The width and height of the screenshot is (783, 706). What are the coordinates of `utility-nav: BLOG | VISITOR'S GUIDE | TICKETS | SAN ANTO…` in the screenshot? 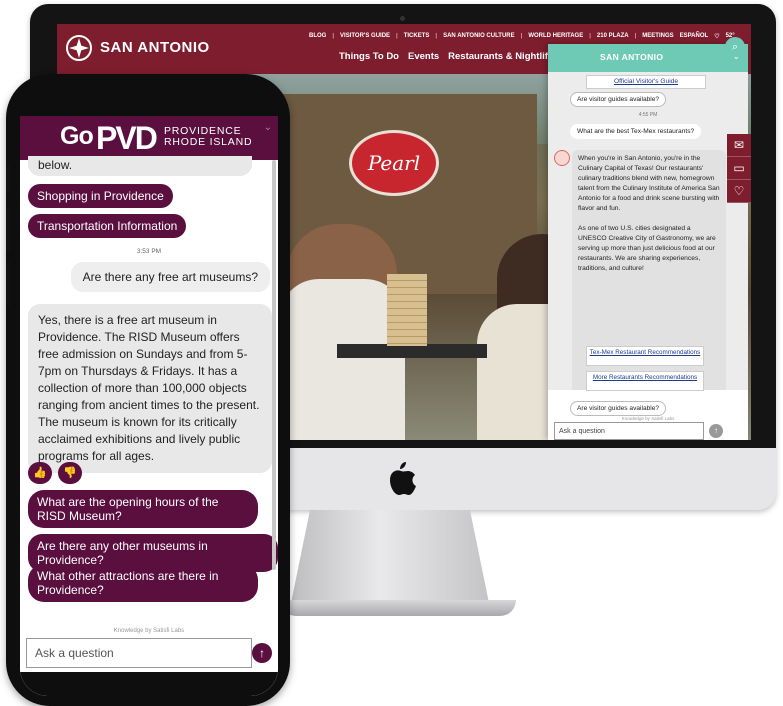 It's located at (522, 36).